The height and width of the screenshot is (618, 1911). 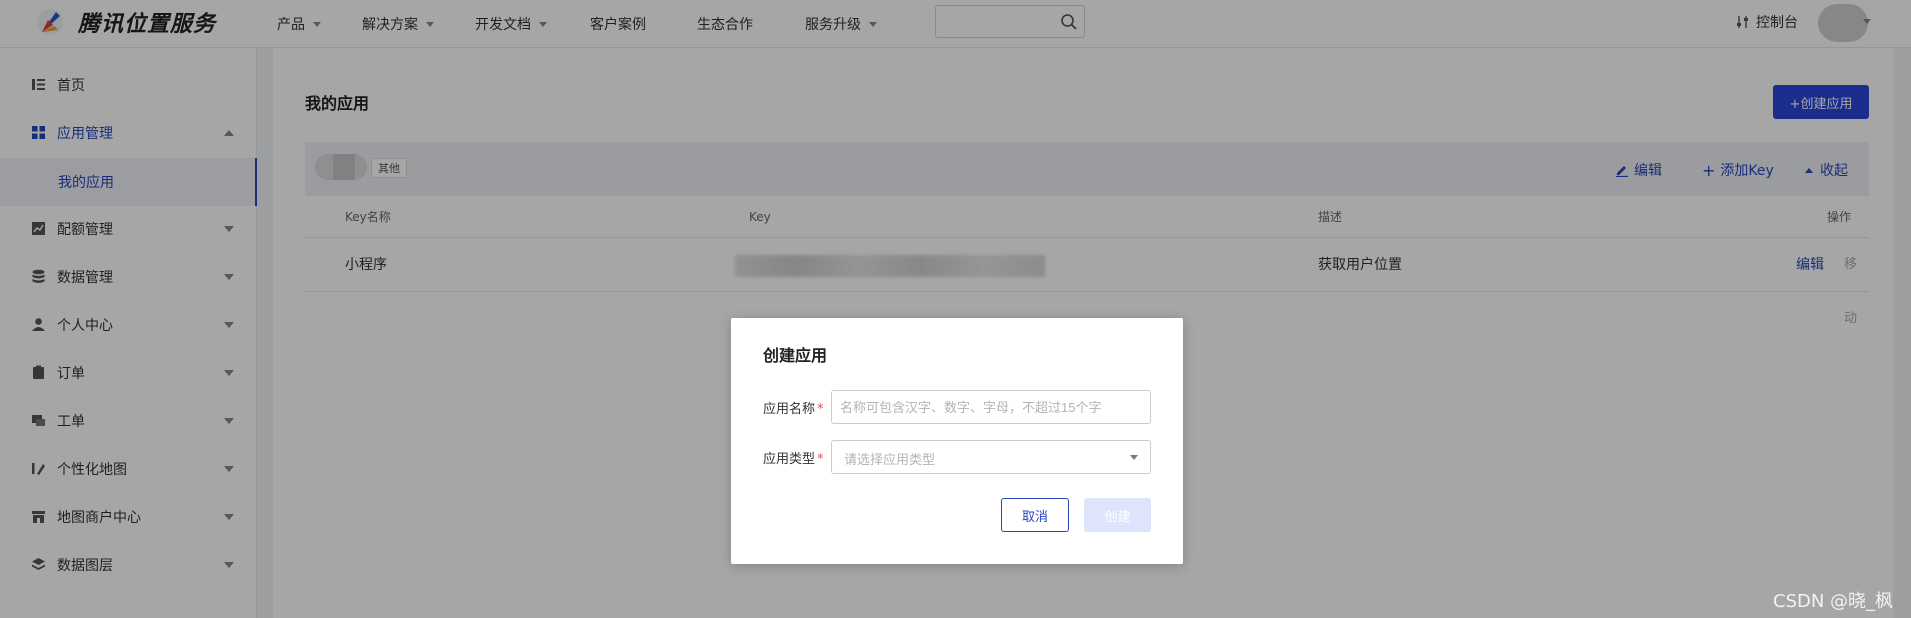 I want to click on app-type-label: 应用类型 *, so click(x=793, y=457).